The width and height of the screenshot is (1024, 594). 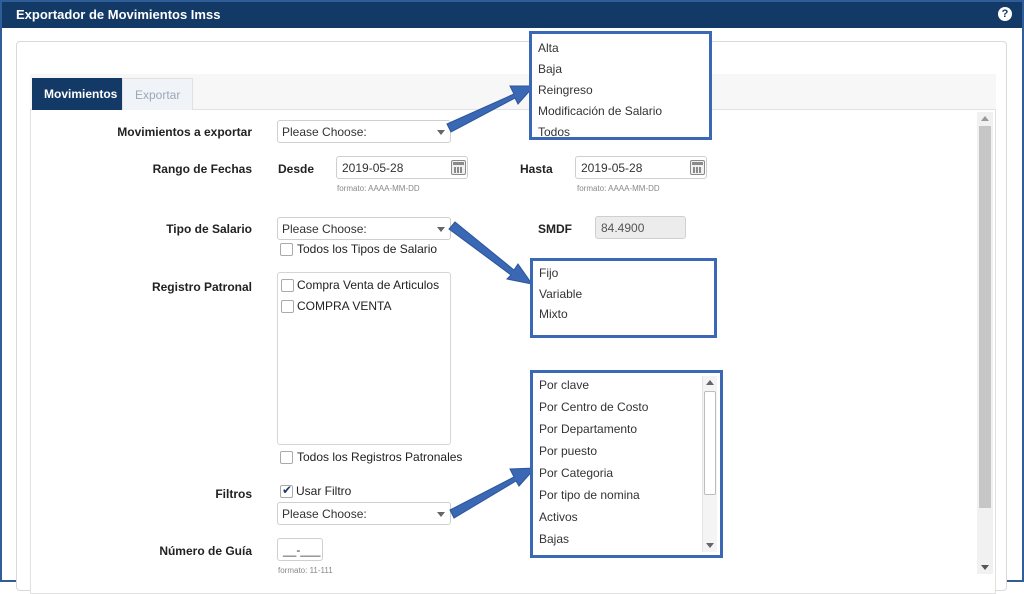 I want to click on option-baja: Baja, so click(x=550, y=69).